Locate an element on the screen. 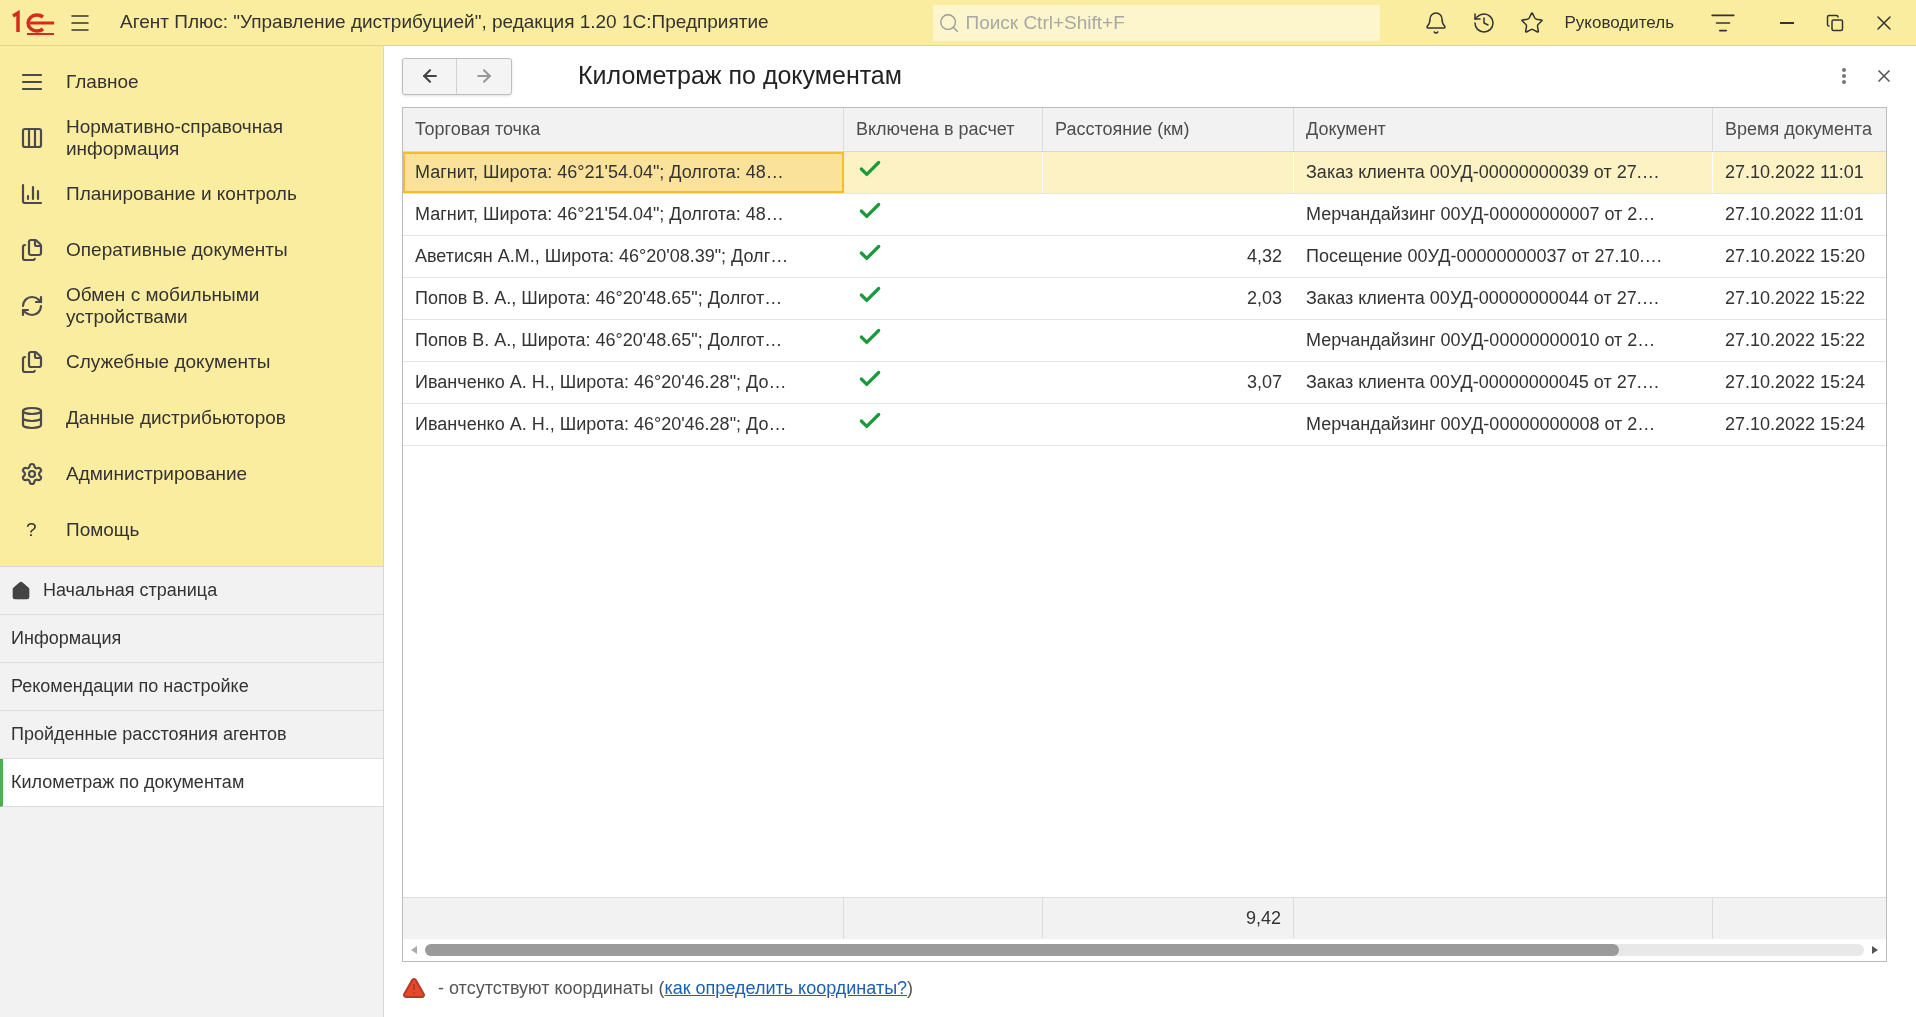 The image size is (1916, 1017). form-title: Километраж по документам is located at coordinates (740, 76).